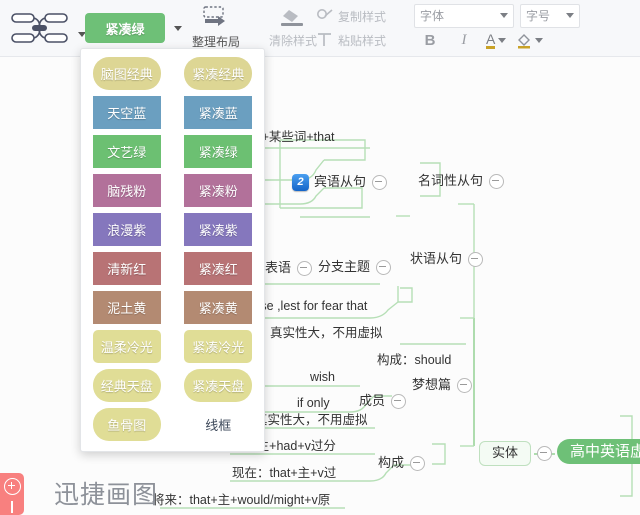  I want to click on node-text: wish, so click(322, 377).